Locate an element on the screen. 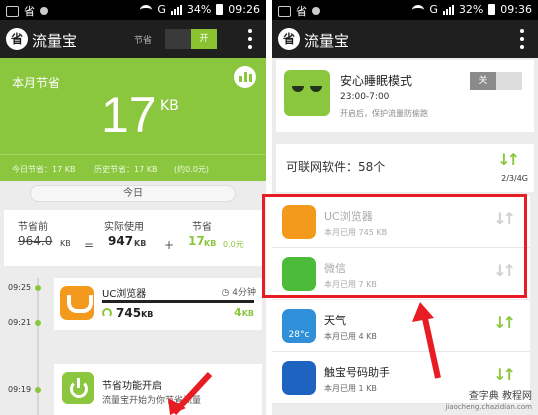  power-icon is located at coordinates (78, 388).